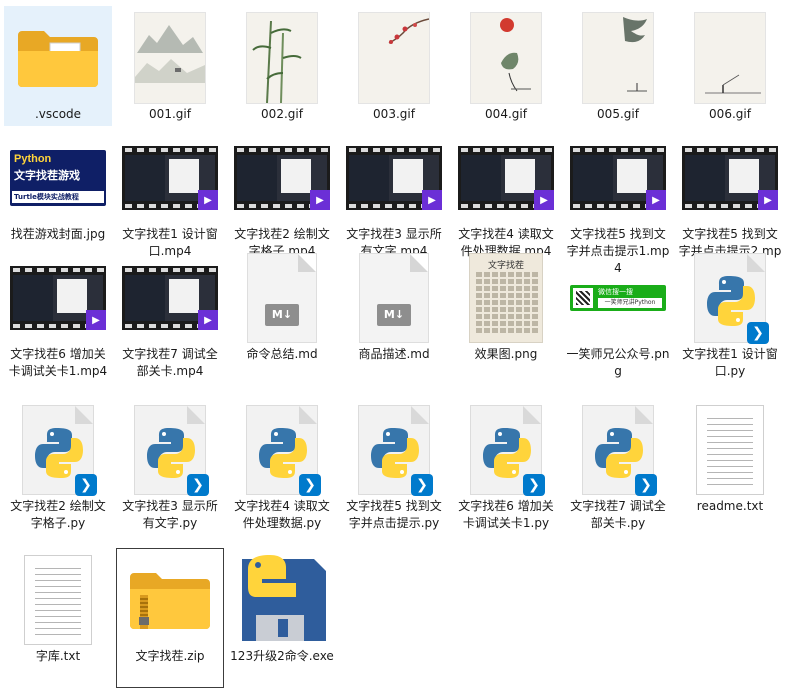  Describe the element at coordinates (170, 362) in the screenshot. I see `file-name-label: 文字找茬7 调试全部关卡.mp4` at that location.